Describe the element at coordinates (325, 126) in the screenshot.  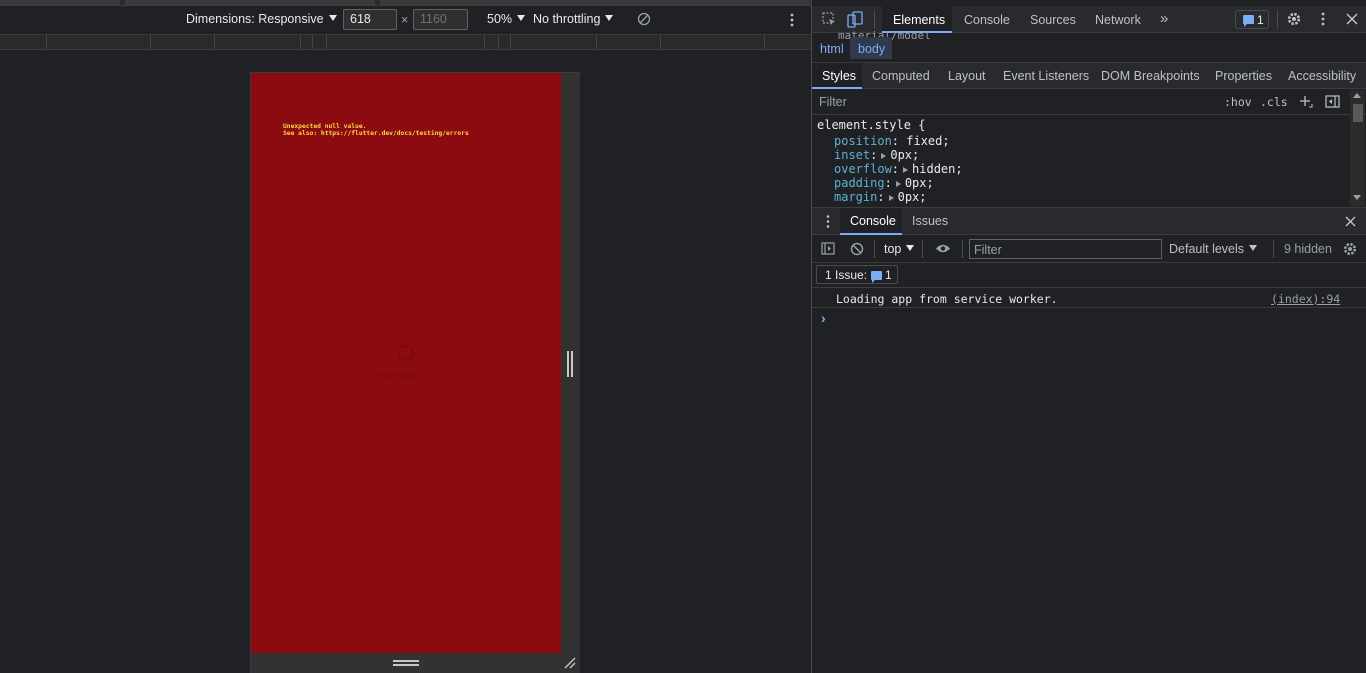
I see `error-message-line1: Unexpected null value.` at that location.